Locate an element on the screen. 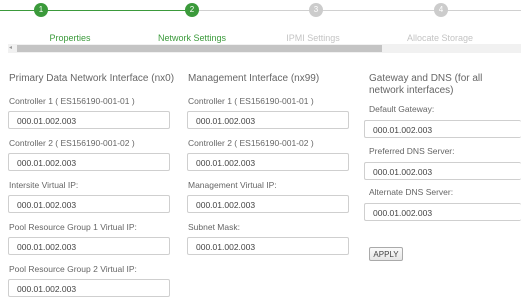 The height and width of the screenshot is (298, 521). step-4-circle: 4 is located at coordinates (441, 10).